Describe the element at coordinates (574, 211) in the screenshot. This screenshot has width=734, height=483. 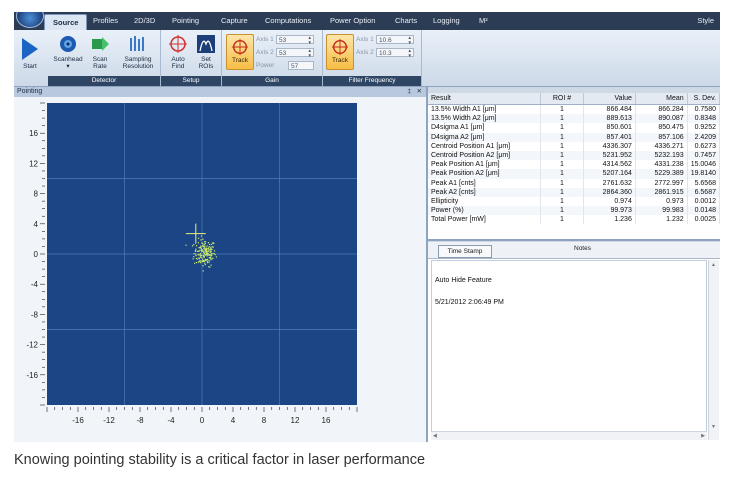
I see `table-row: Power (%) 1 99.973 99.983 0.0148` at that location.